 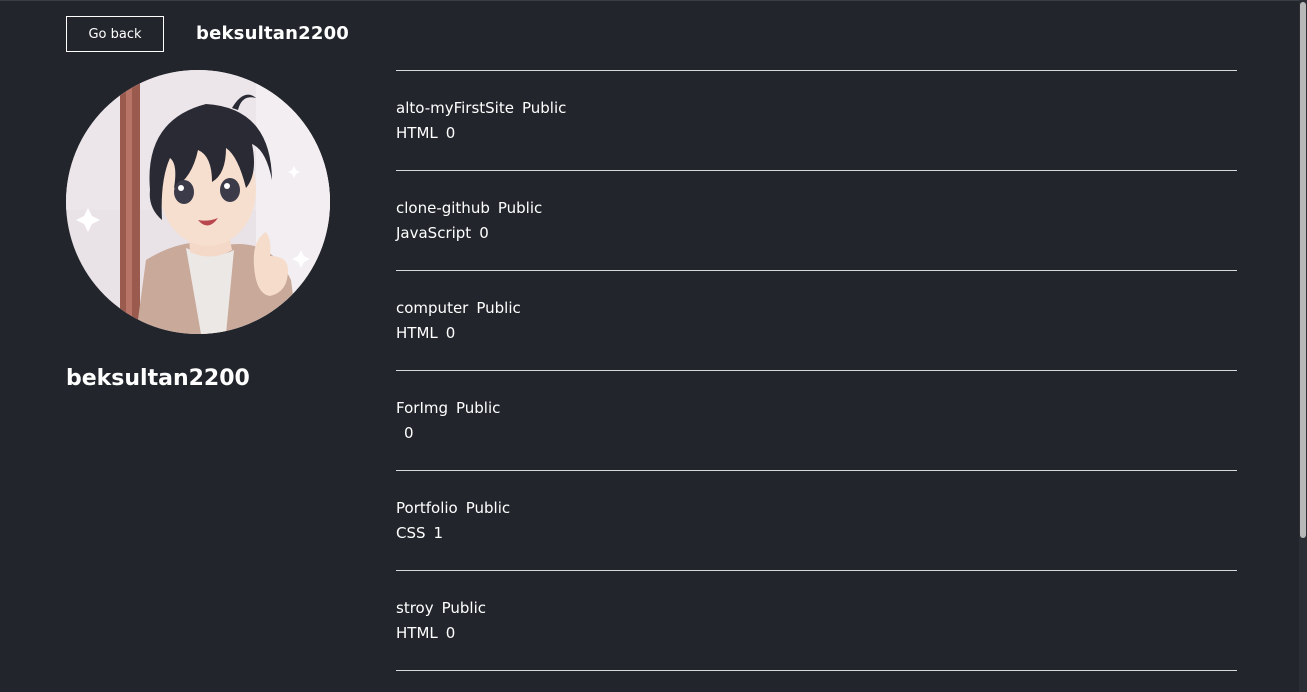 What do you see at coordinates (1303, 270) in the screenshot?
I see `scrollbar-thumb` at bounding box center [1303, 270].